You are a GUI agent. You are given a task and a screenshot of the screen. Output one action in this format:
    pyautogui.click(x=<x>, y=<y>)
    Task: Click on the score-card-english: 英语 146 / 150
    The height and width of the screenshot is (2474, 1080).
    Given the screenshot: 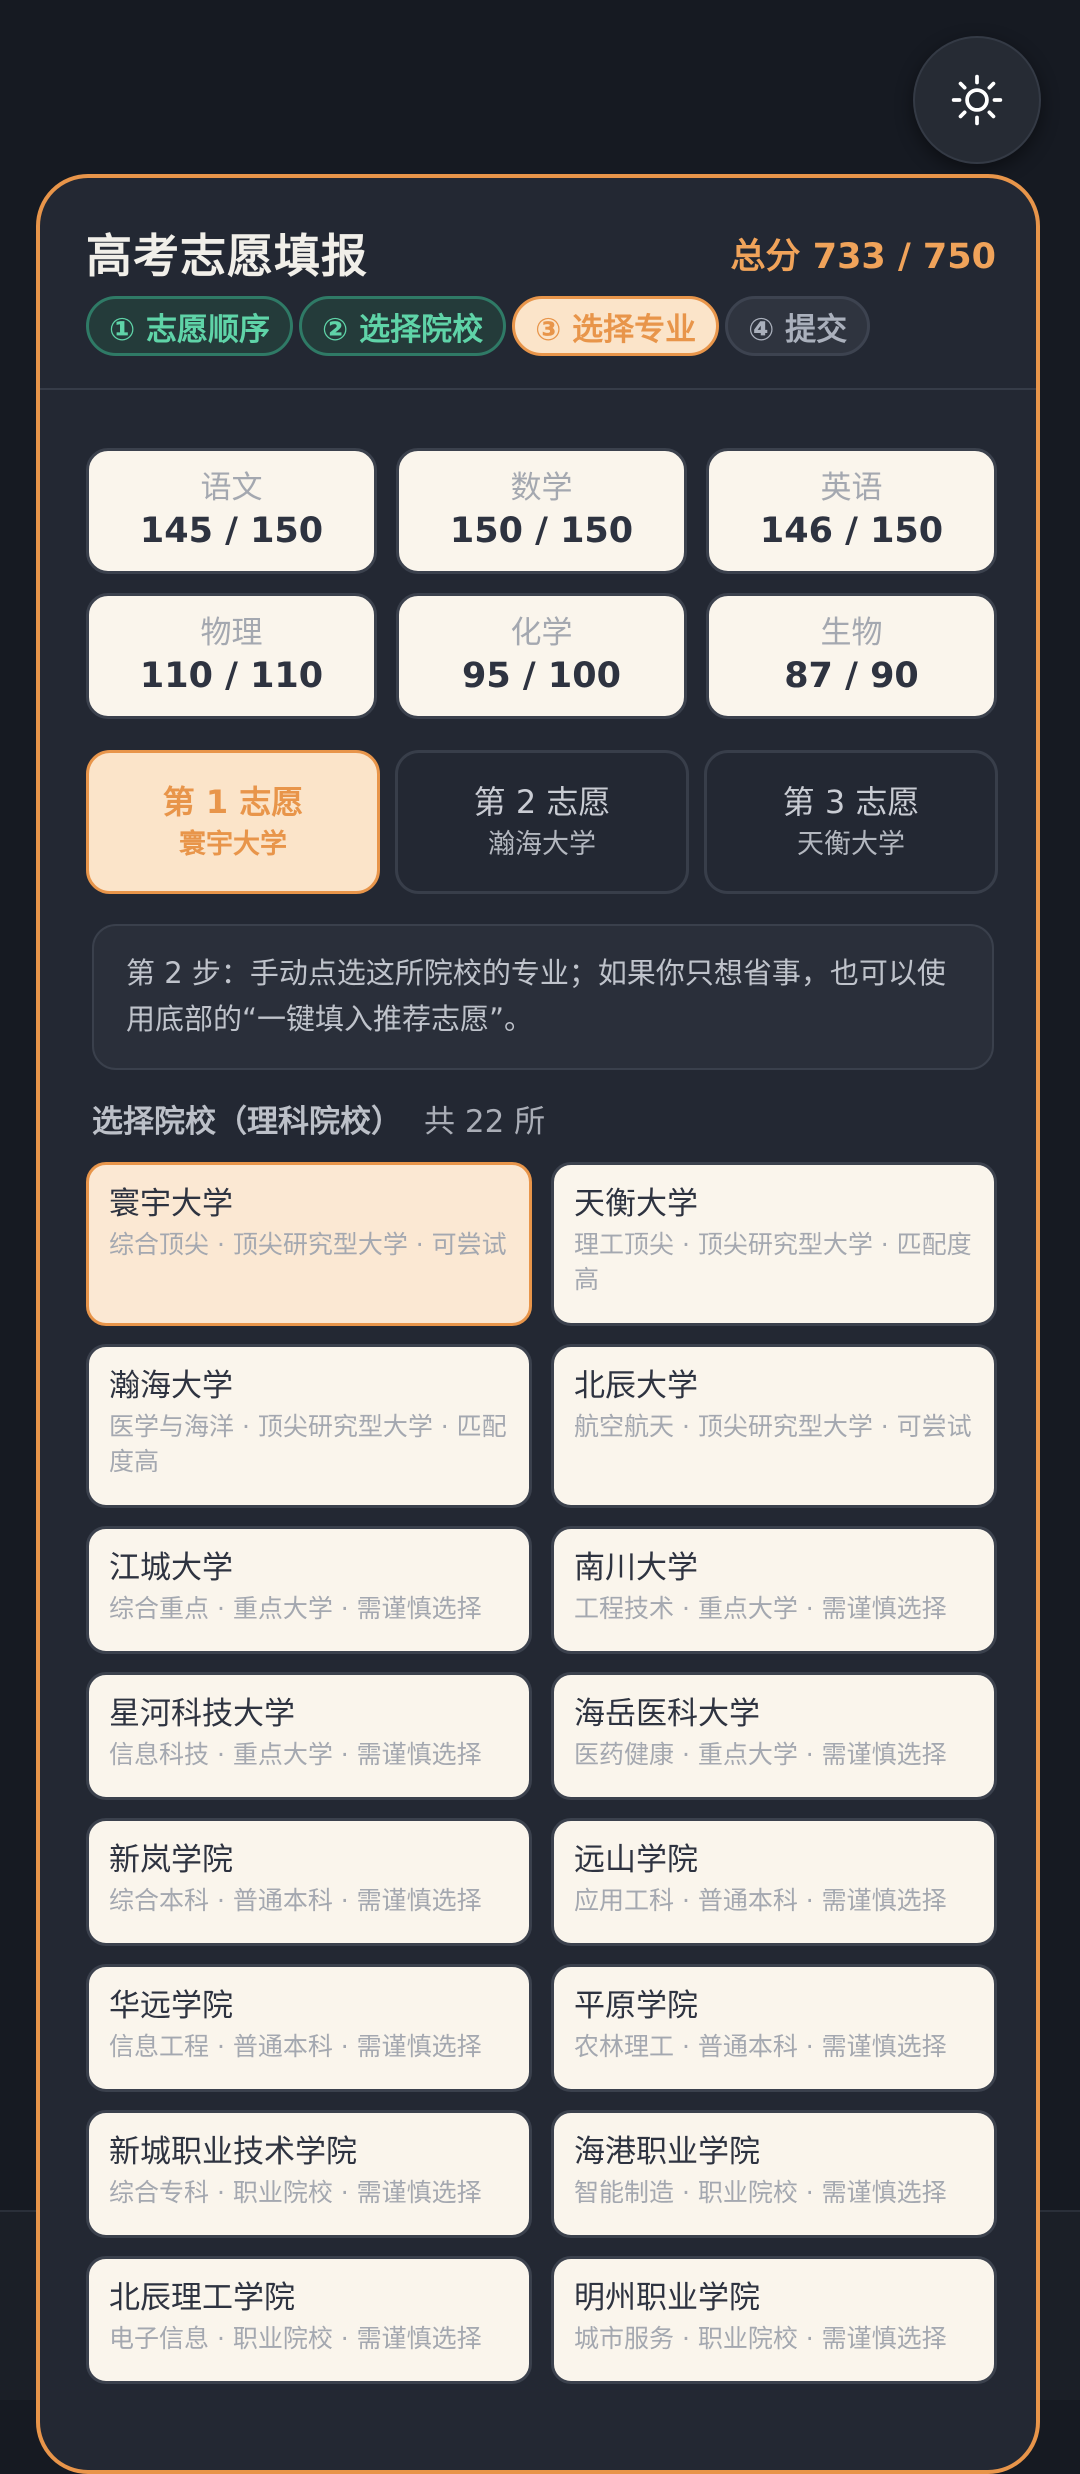 What is the action you would take?
    pyautogui.click(x=851, y=511)
    